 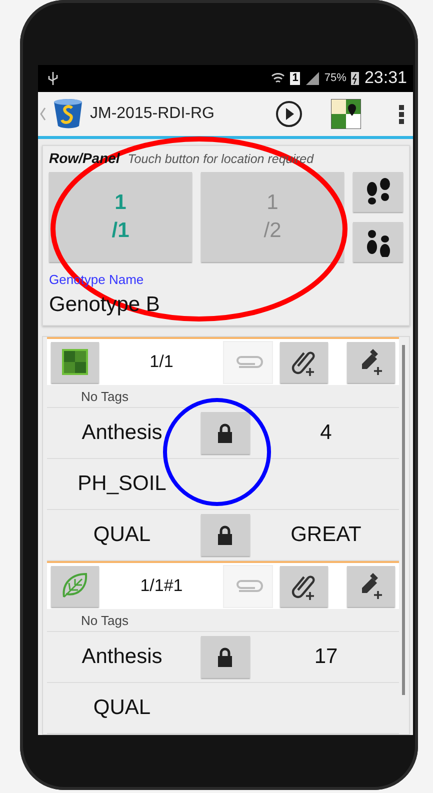 I want to click on signal-icon, so click(x=312, y=78).